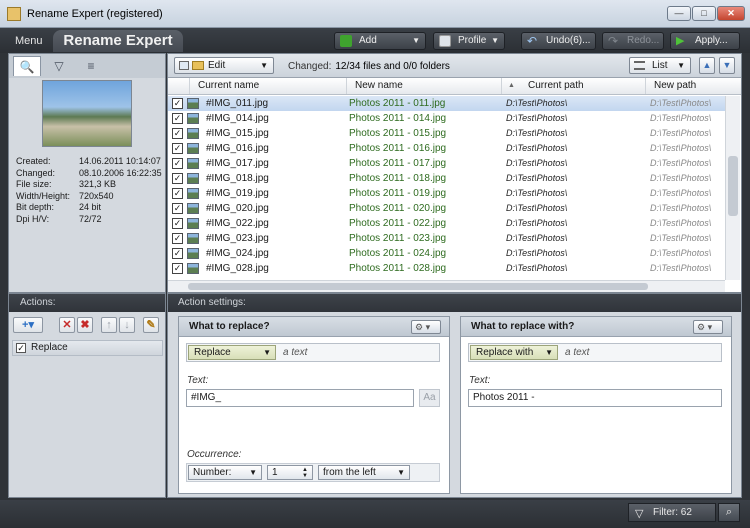  What do you see at coordinates (424, 86) in the screenshot?
I see `column-new-name: New name` at bounding box center [424, 86].